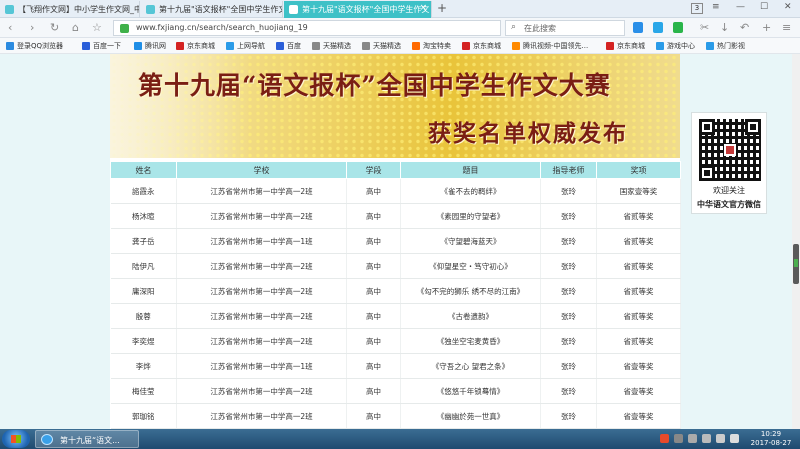 The width and height of the screenshot is (800, 449). What do you see at coordinates (664, 438) in the screenshot?
I see `tray-antivirus-icon` at bounding box center [664, 438].